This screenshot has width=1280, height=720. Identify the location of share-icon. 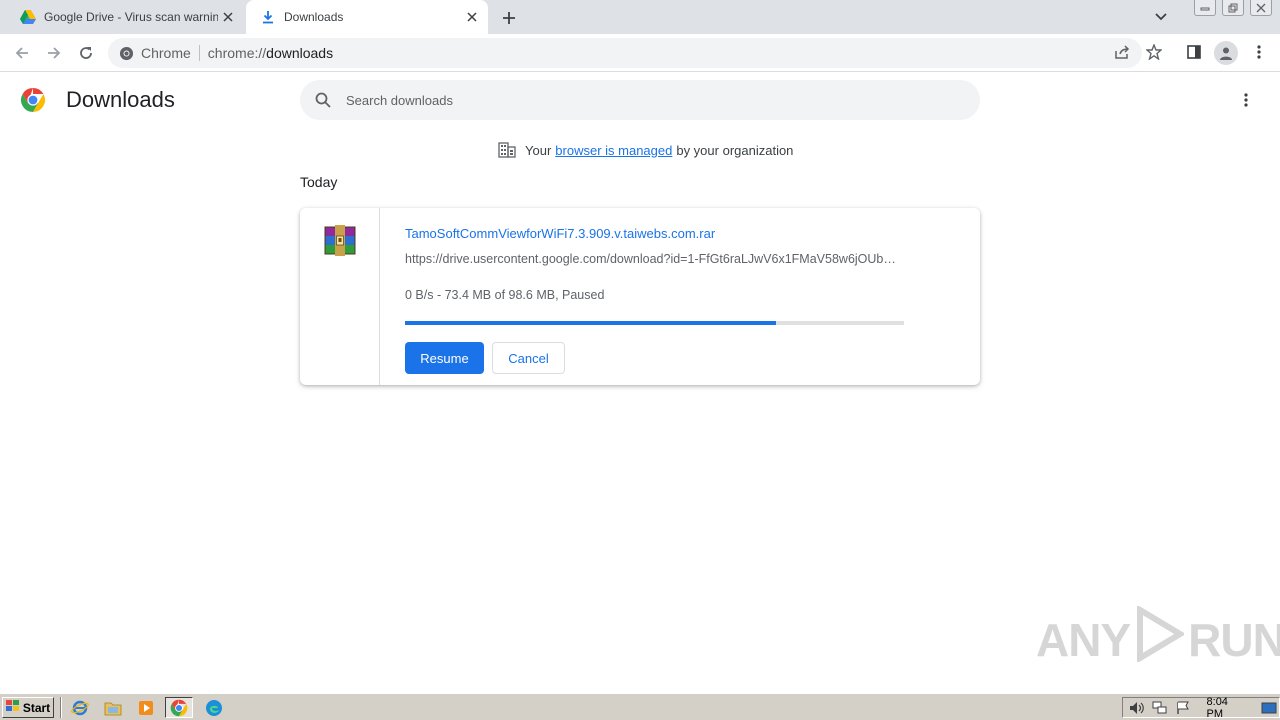
(1122, 52).